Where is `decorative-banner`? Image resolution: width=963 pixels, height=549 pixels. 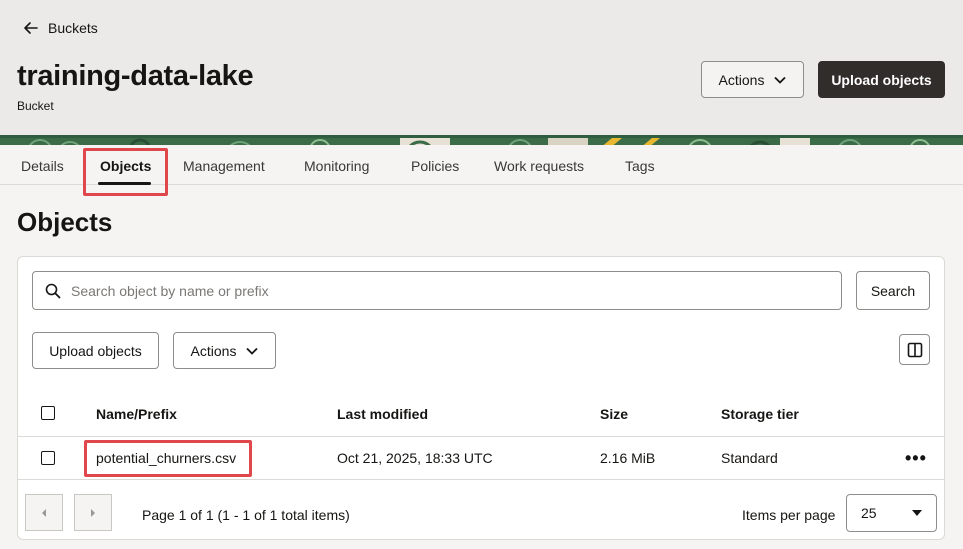
decorative-banner is located at coordinates (481, 140).